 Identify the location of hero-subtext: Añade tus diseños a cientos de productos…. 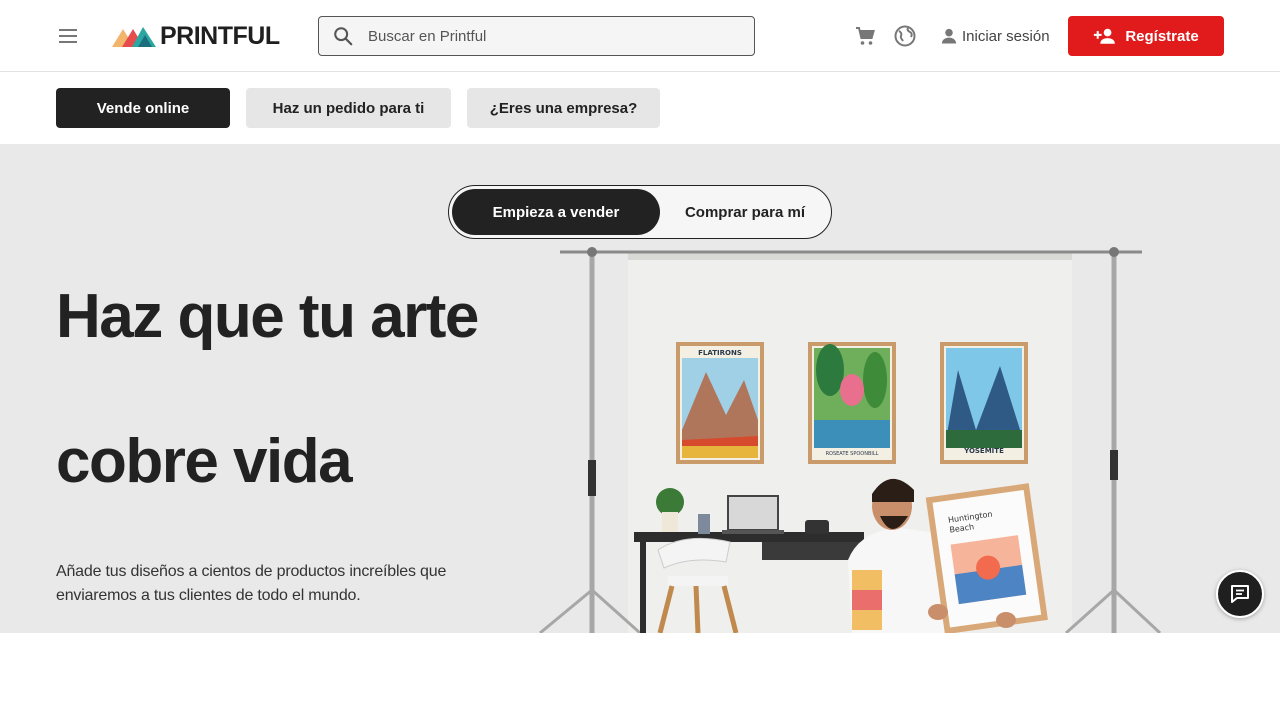
(251, 583).